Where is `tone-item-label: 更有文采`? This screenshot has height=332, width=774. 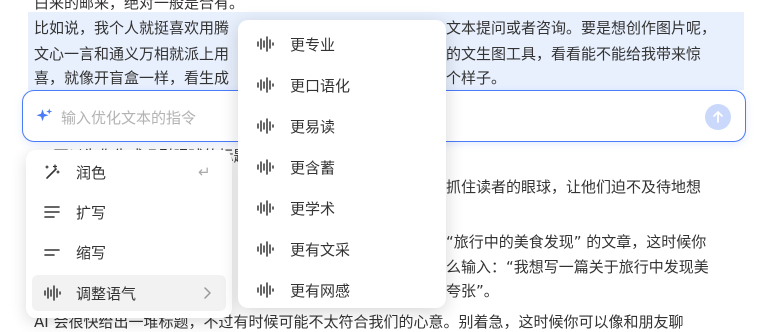
tone-item-label: 更有文采 is located at coordinates (320, 249).